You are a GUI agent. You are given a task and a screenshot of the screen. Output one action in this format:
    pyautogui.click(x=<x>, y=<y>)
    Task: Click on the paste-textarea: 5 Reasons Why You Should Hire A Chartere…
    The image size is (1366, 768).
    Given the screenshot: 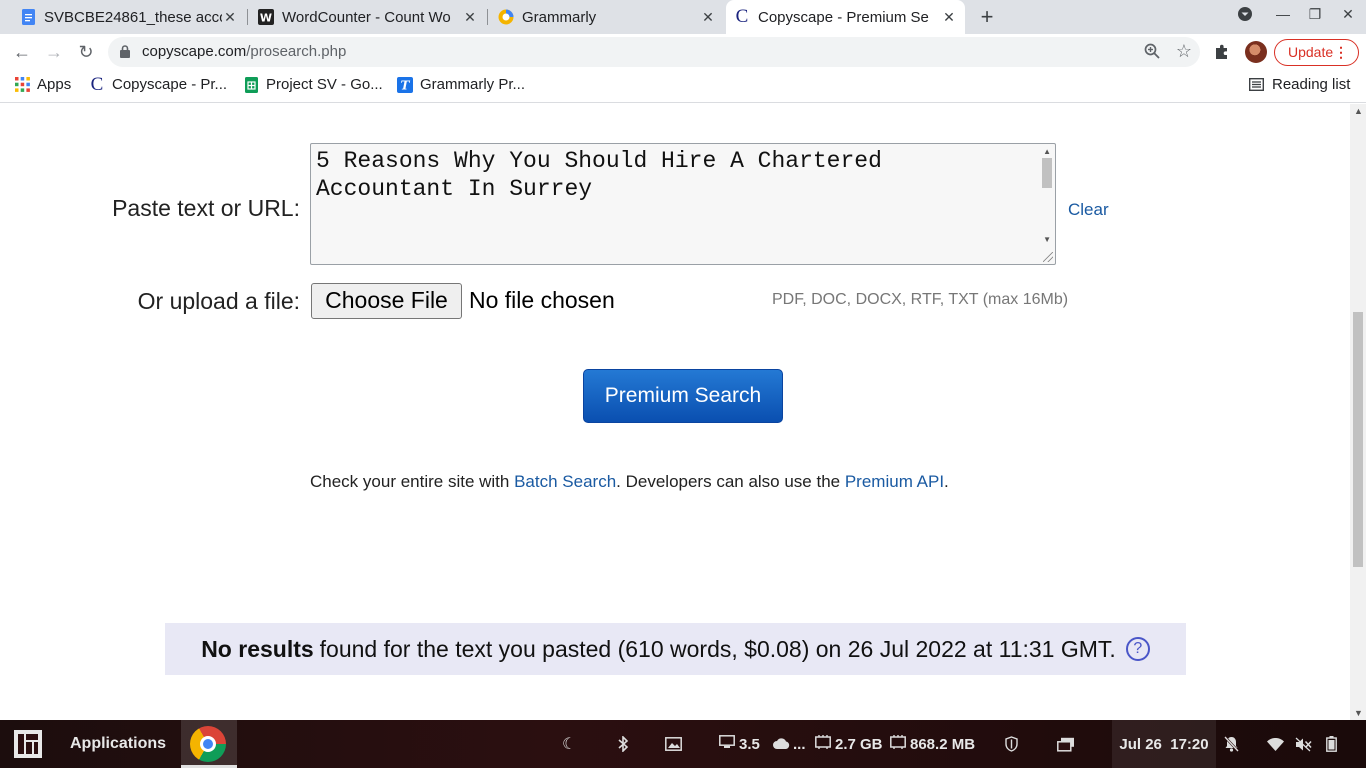 What is the action you would take?
    pyautogui.click(x=683, y=204)
    